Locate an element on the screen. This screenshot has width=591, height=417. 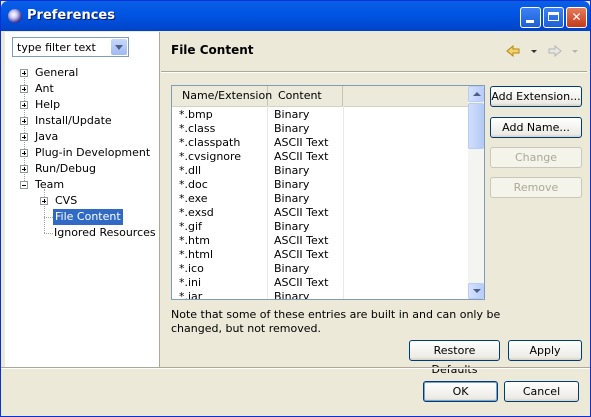
restore-defaults-button: Restore Defaults is located at coordinates (454, 358).